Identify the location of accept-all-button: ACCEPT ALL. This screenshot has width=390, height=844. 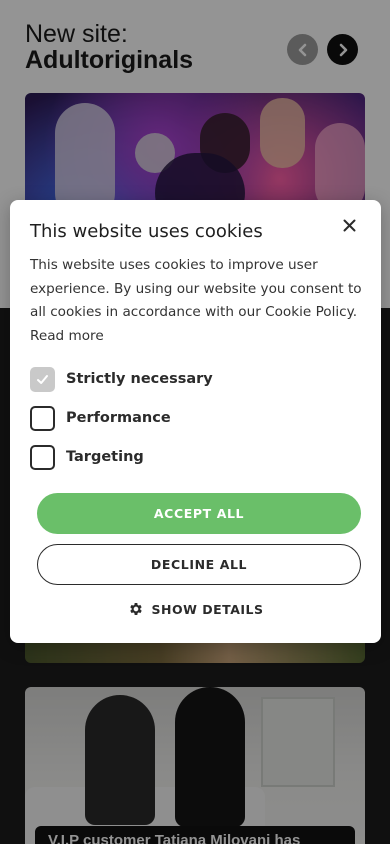
(199, 513).